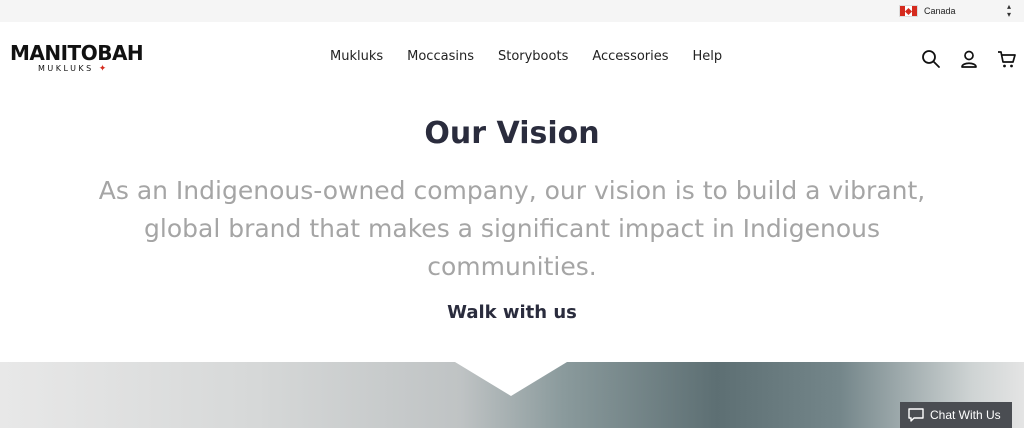 The height and width of the screenshot is (428, 1024). What do you see at coordinates (533, 56) in the screenshot?
I see `nav-item-storyboots: Storyboots` at bounding box center [533, 56].